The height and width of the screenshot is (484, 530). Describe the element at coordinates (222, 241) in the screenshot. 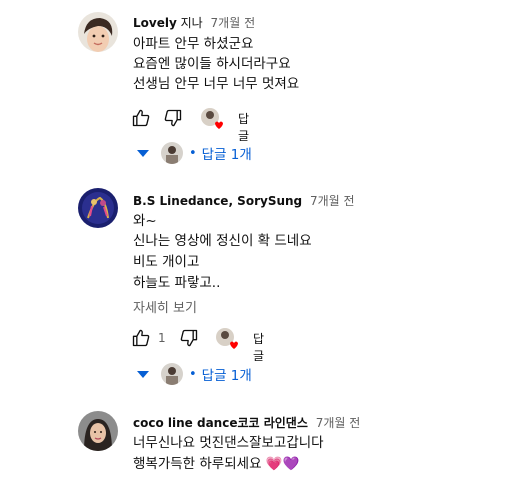

I see `comment-text-line: 신나는 영상에 정신이 확 드네요` at that location.